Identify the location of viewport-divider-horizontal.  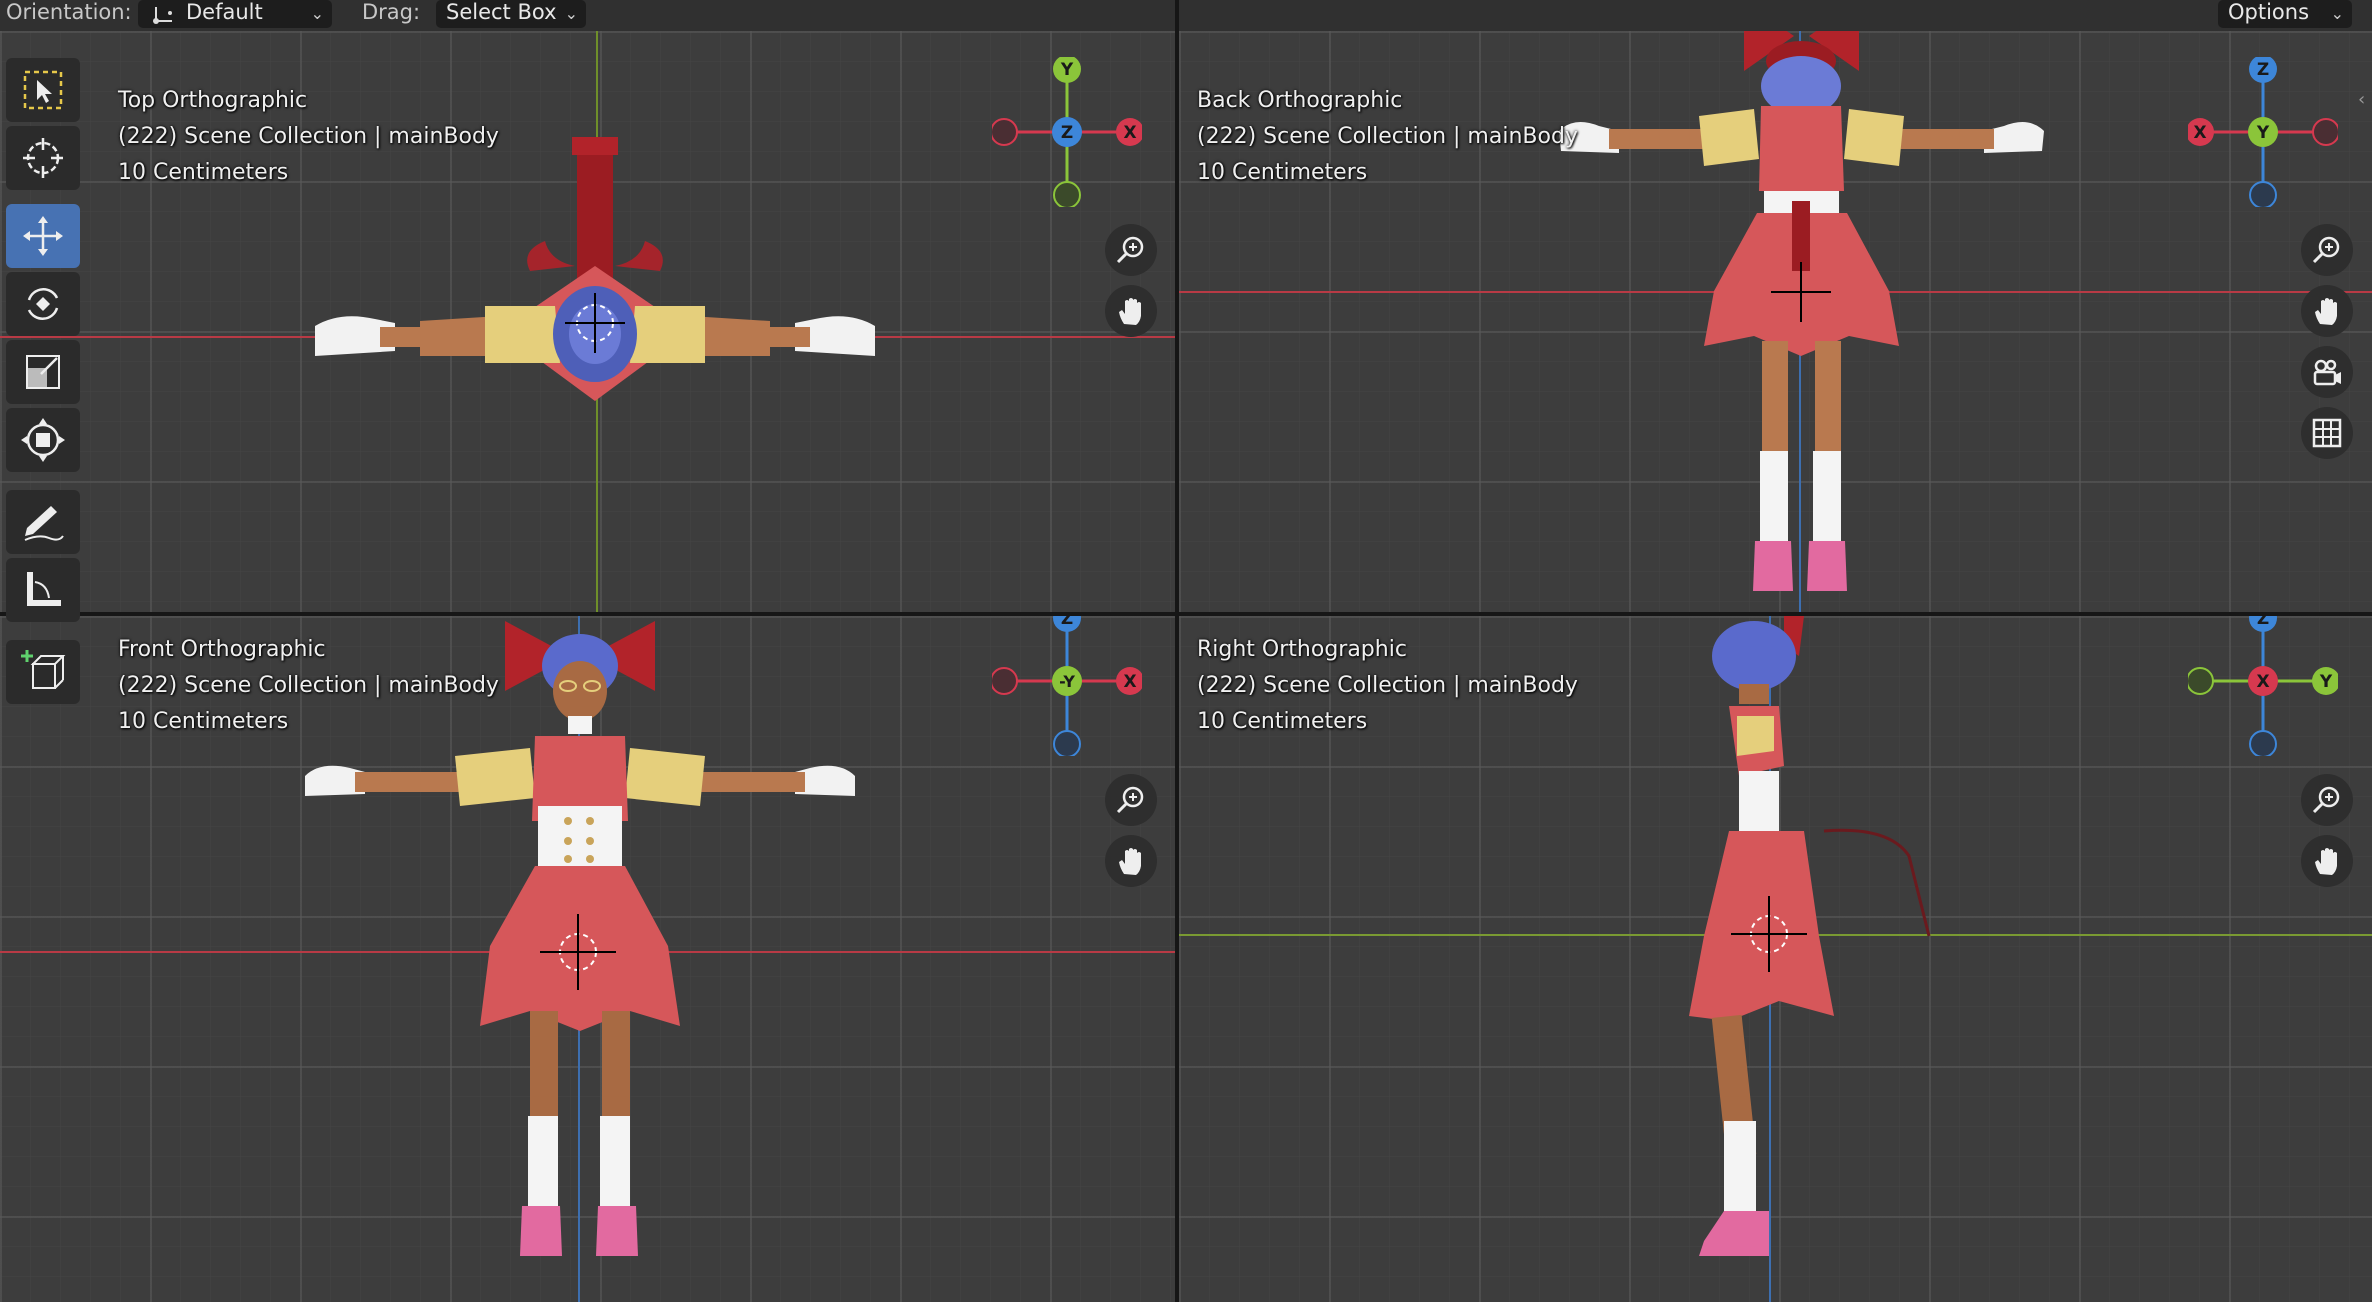
(1186, 614).